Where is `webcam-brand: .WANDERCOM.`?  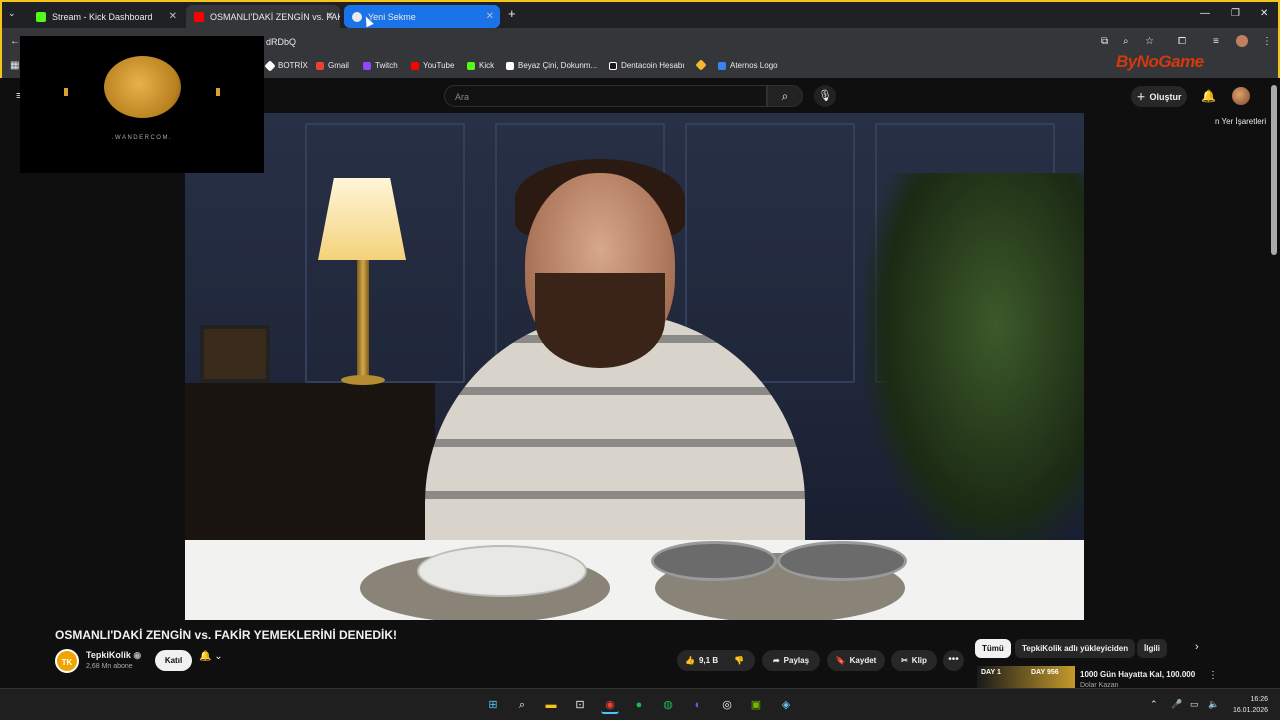 webcam-brand: .WANDERCOM. is located at coordinates (142, 138).